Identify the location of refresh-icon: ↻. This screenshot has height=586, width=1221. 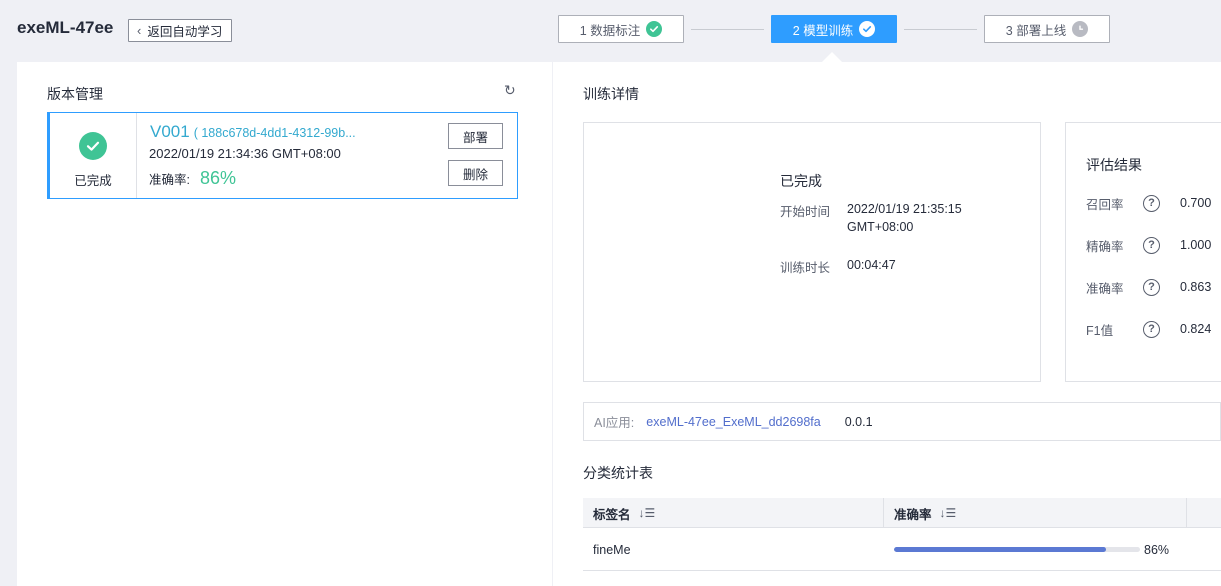
(510, 90).